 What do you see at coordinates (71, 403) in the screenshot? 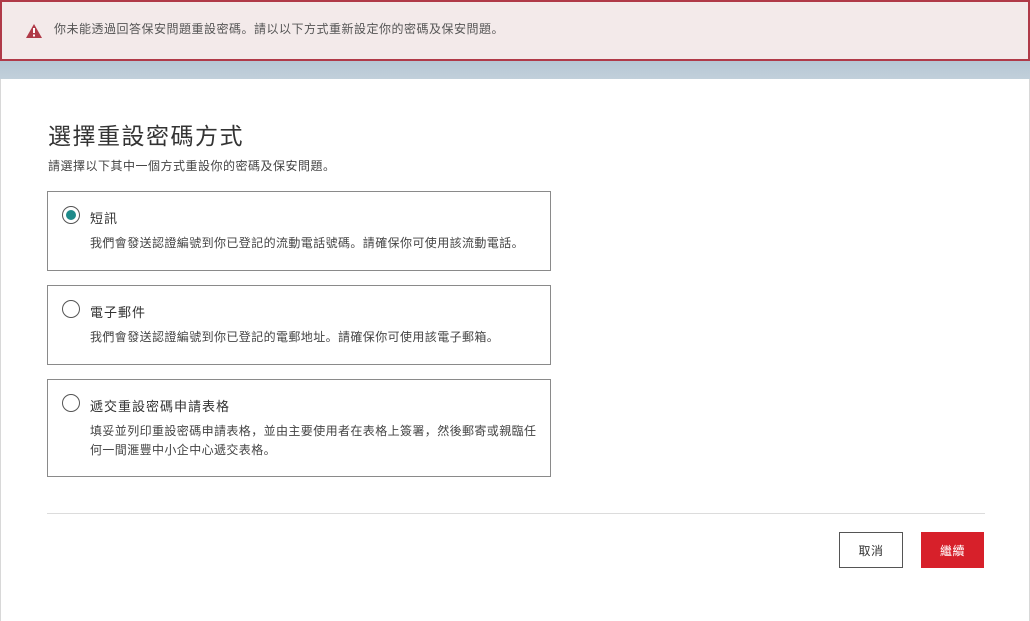
I see `form-radio-button` at bounding box center [71, 403].